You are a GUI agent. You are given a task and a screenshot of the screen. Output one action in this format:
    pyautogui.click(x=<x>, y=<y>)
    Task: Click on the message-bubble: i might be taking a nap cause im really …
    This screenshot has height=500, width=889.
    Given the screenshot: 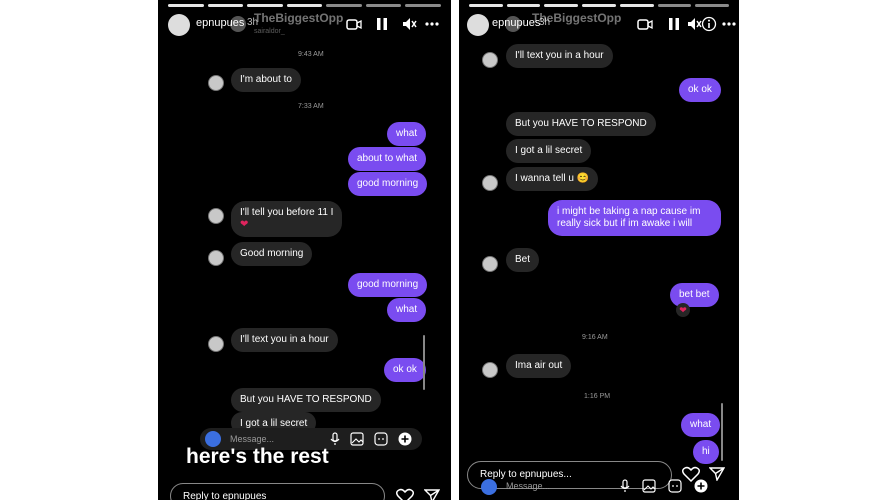 What is the action you would take?
    pyautogui.click(x=634, y=218)
    